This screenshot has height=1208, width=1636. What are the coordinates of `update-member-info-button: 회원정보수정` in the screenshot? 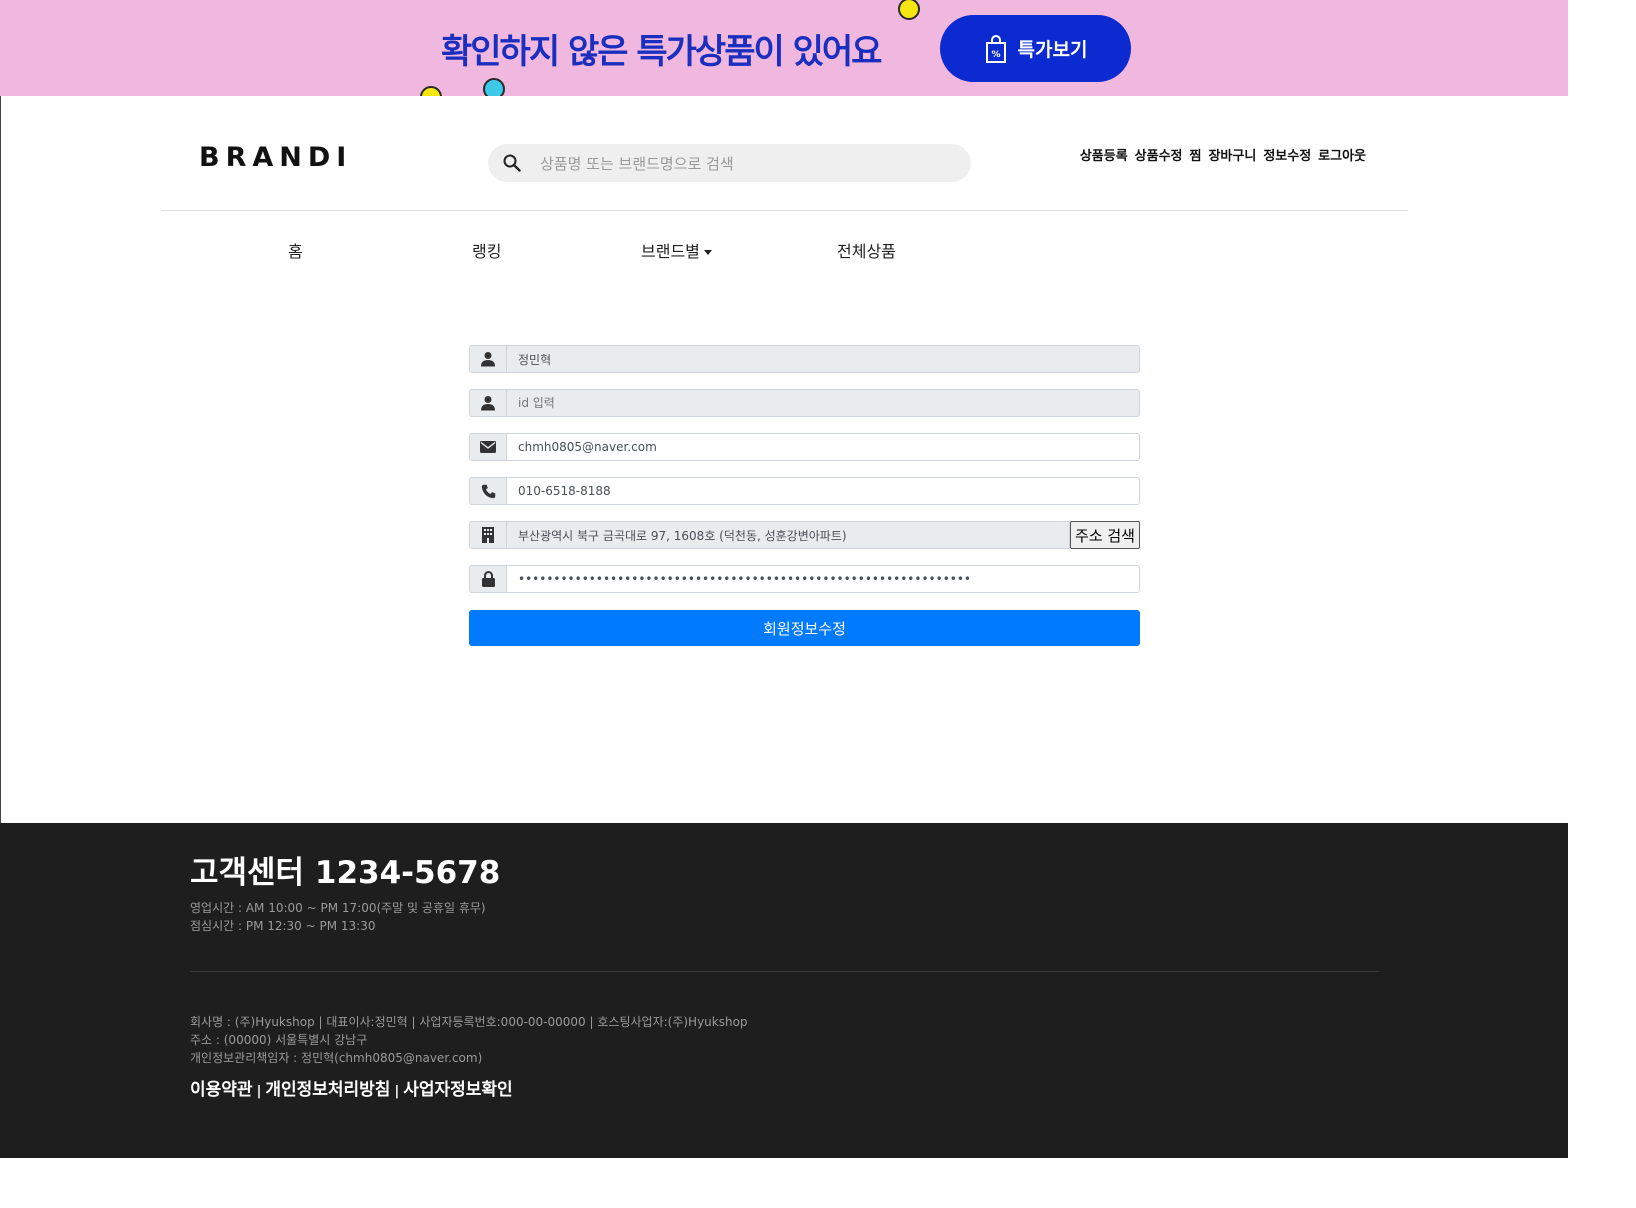 It's located at (804, 628).